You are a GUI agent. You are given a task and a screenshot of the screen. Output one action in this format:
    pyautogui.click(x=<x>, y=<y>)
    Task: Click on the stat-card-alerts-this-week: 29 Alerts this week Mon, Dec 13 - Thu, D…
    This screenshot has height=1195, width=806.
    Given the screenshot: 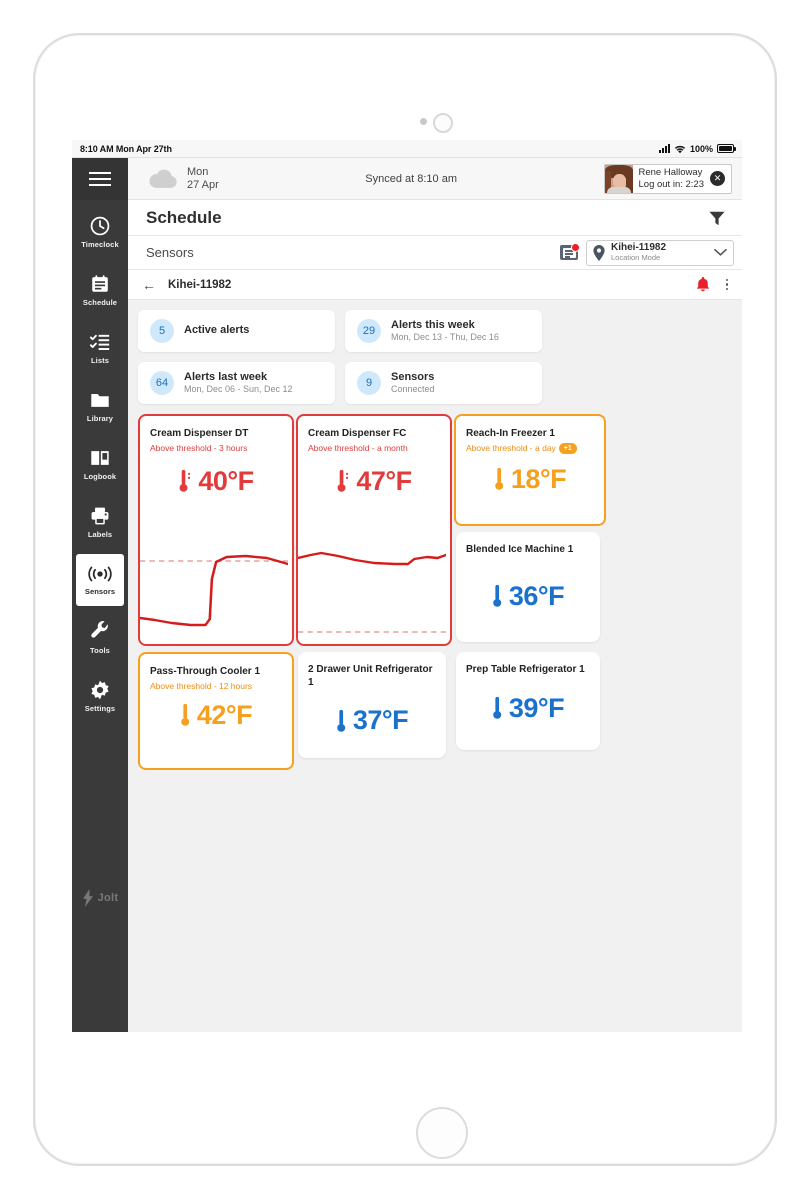 What is the action you would take?
    pyautogui.click(x=443, y=331)
    